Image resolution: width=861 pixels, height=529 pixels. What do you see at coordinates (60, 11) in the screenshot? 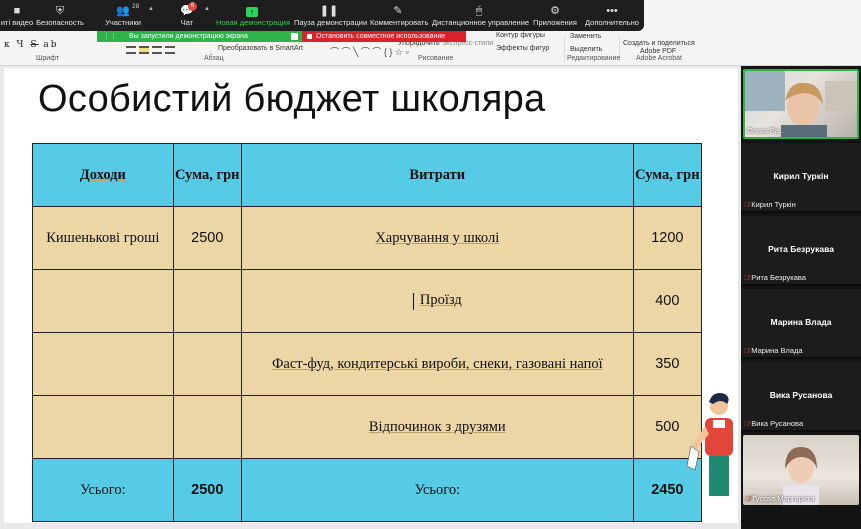
I see `shield-icon: ⛨` at bounding box center [60, 11].